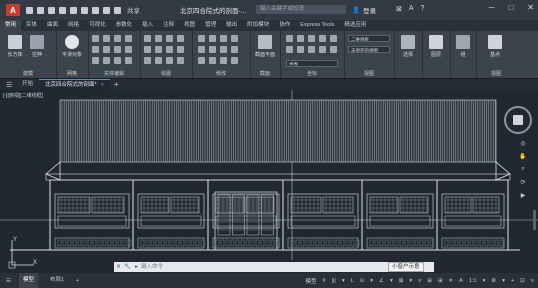  What do you see at coordinates (73, 10) in the screenshot?
I see `web-icon` at bounding box center [73, 10].